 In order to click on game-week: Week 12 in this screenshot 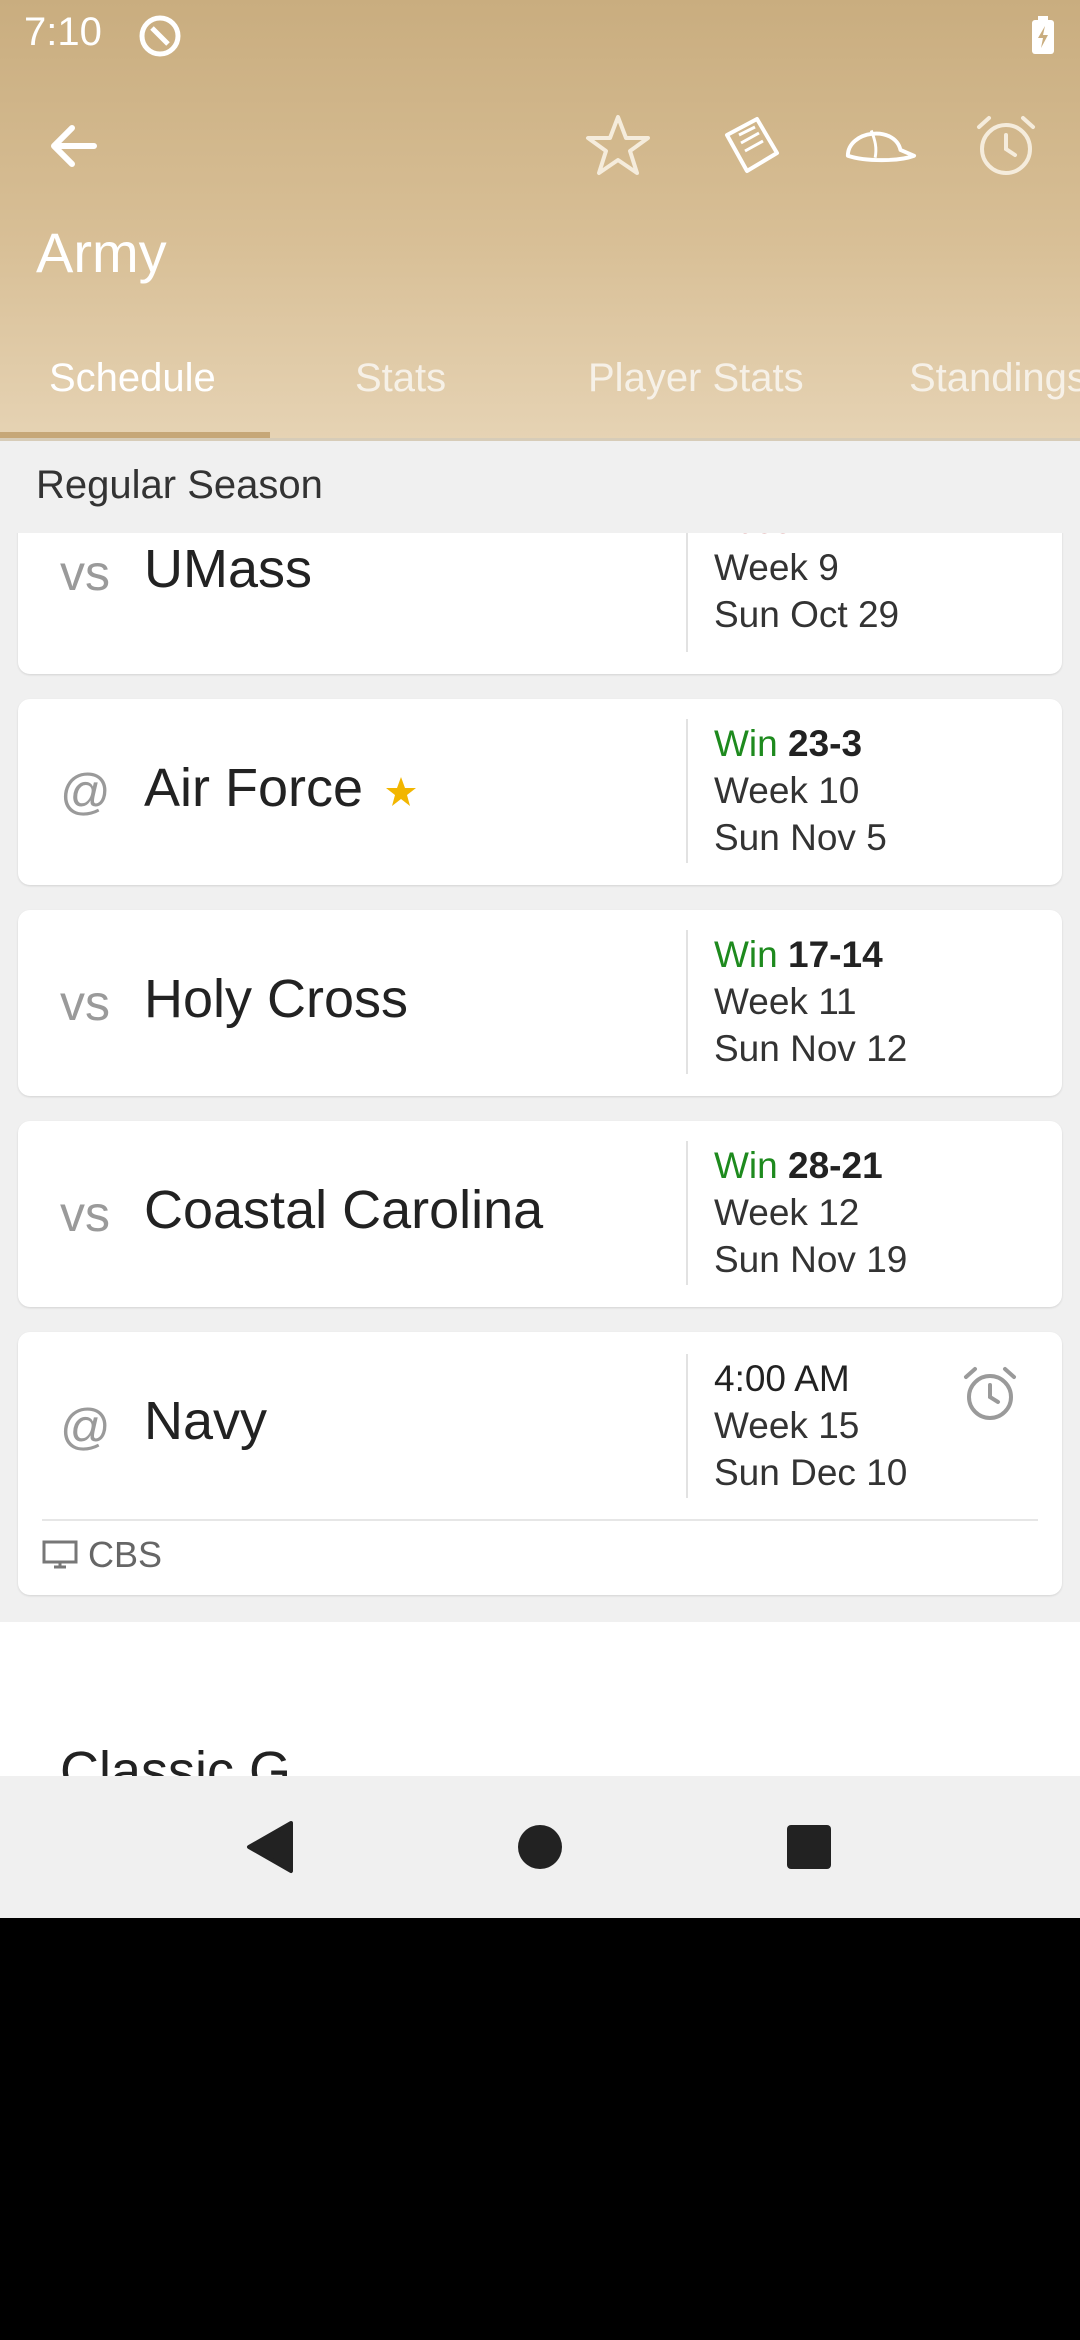, I will do `click(787, 1212)`.